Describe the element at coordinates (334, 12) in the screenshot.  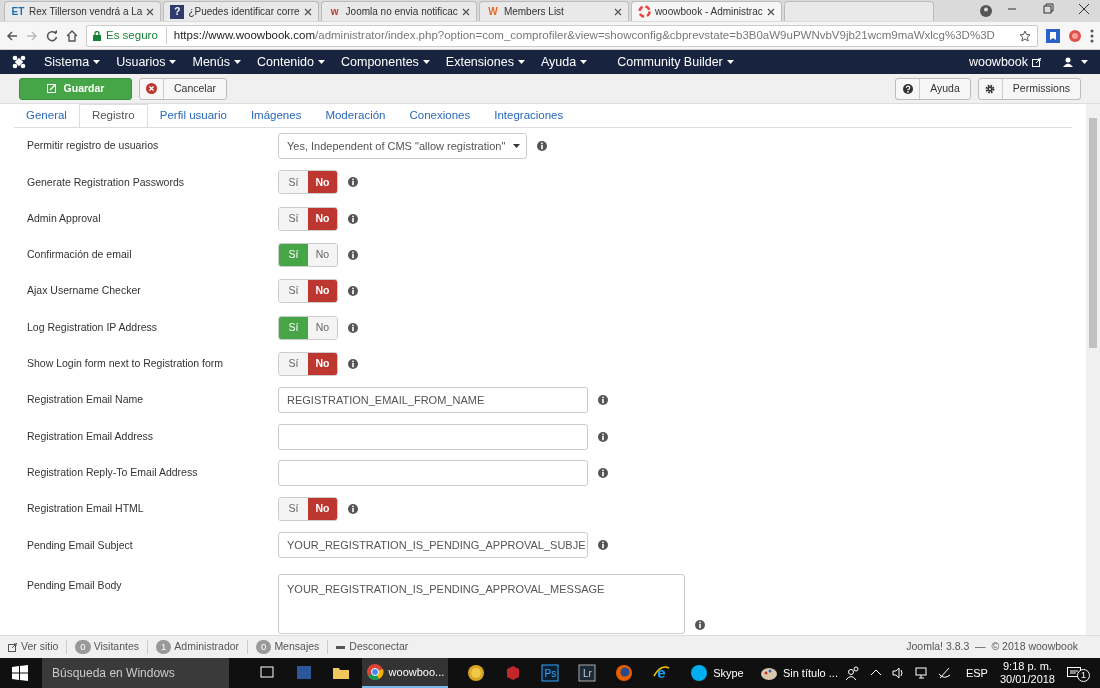
I see `tab-favicon: w` at that location.